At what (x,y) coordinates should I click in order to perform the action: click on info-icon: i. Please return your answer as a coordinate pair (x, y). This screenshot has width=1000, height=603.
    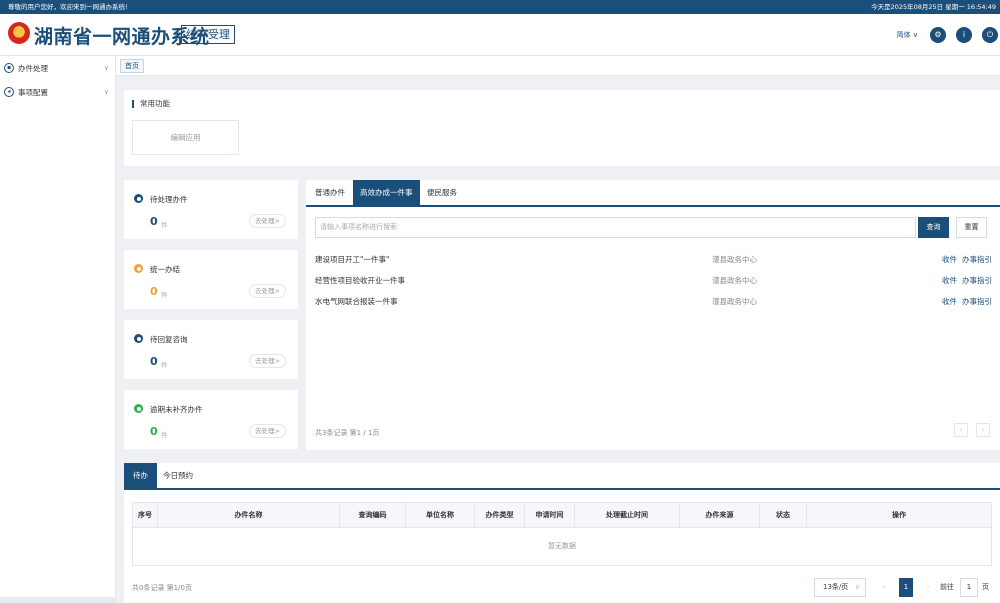
    Looking at the image, I should click on (964, 35).